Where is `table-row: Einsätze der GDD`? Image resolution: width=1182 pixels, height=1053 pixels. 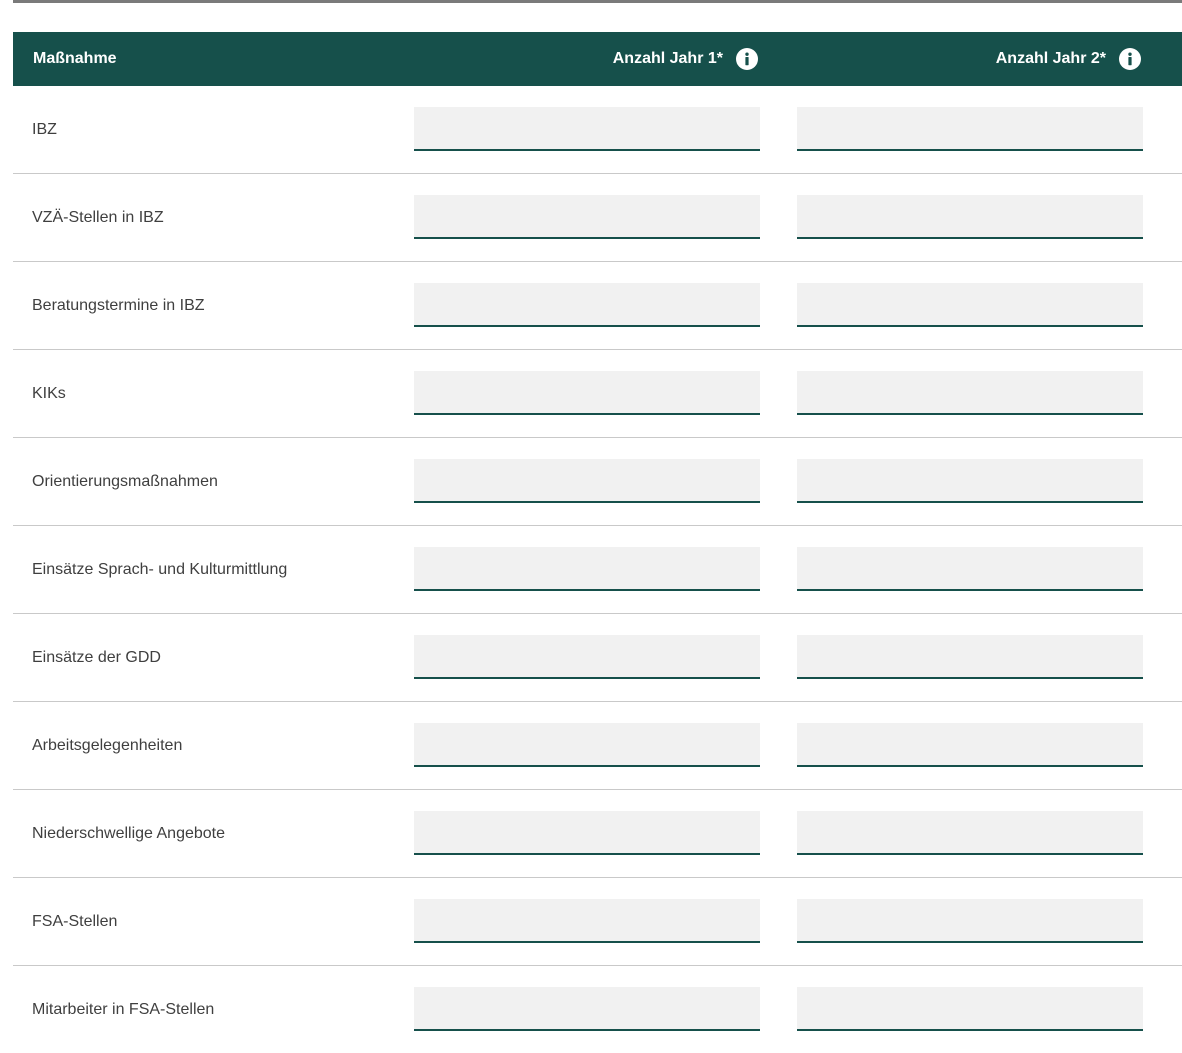 table-row: Einsätze der GDD is located at coordinates (597, 658).